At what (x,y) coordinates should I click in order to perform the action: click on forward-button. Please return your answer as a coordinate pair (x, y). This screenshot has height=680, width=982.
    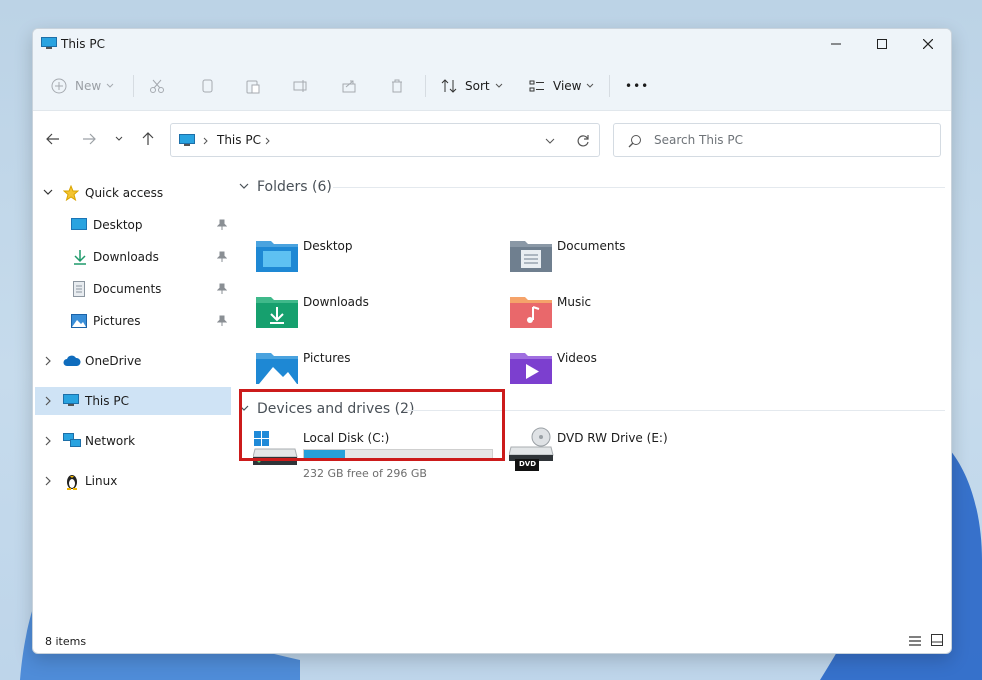
    Looking at the image, I should click on (89, 139).